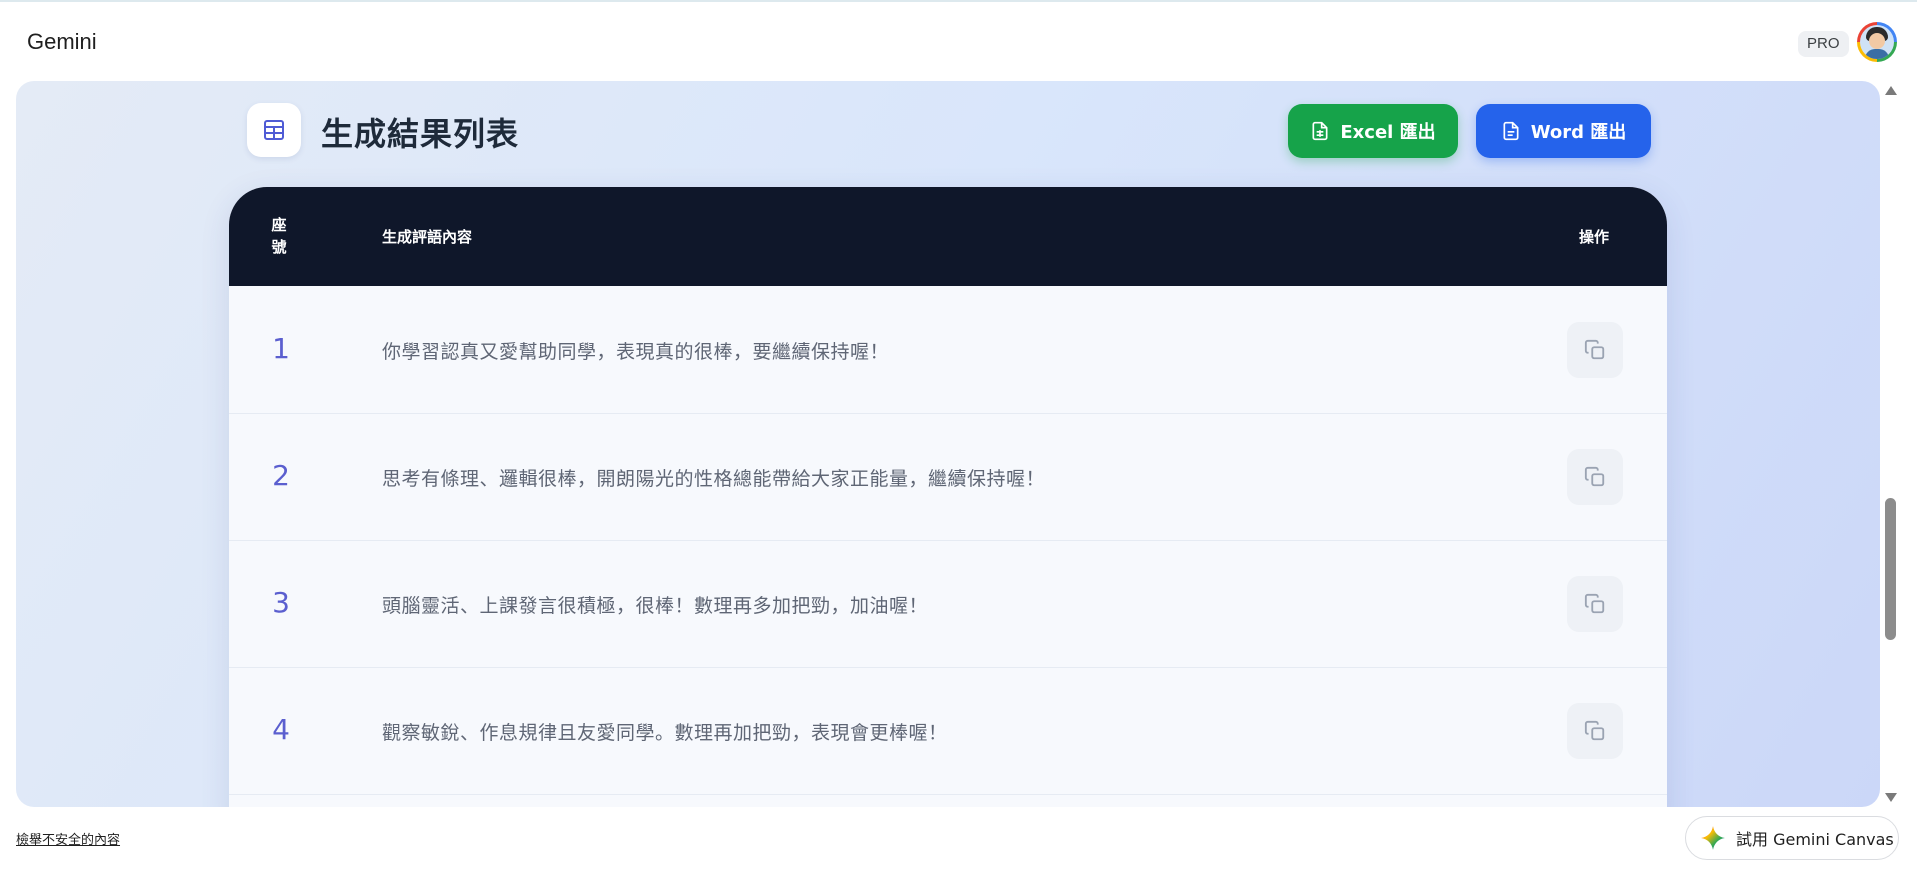  What do you see at coordinates (1877, 54) in the screenshot?
I see `avatar-body` at bounding box center [1877, 54].